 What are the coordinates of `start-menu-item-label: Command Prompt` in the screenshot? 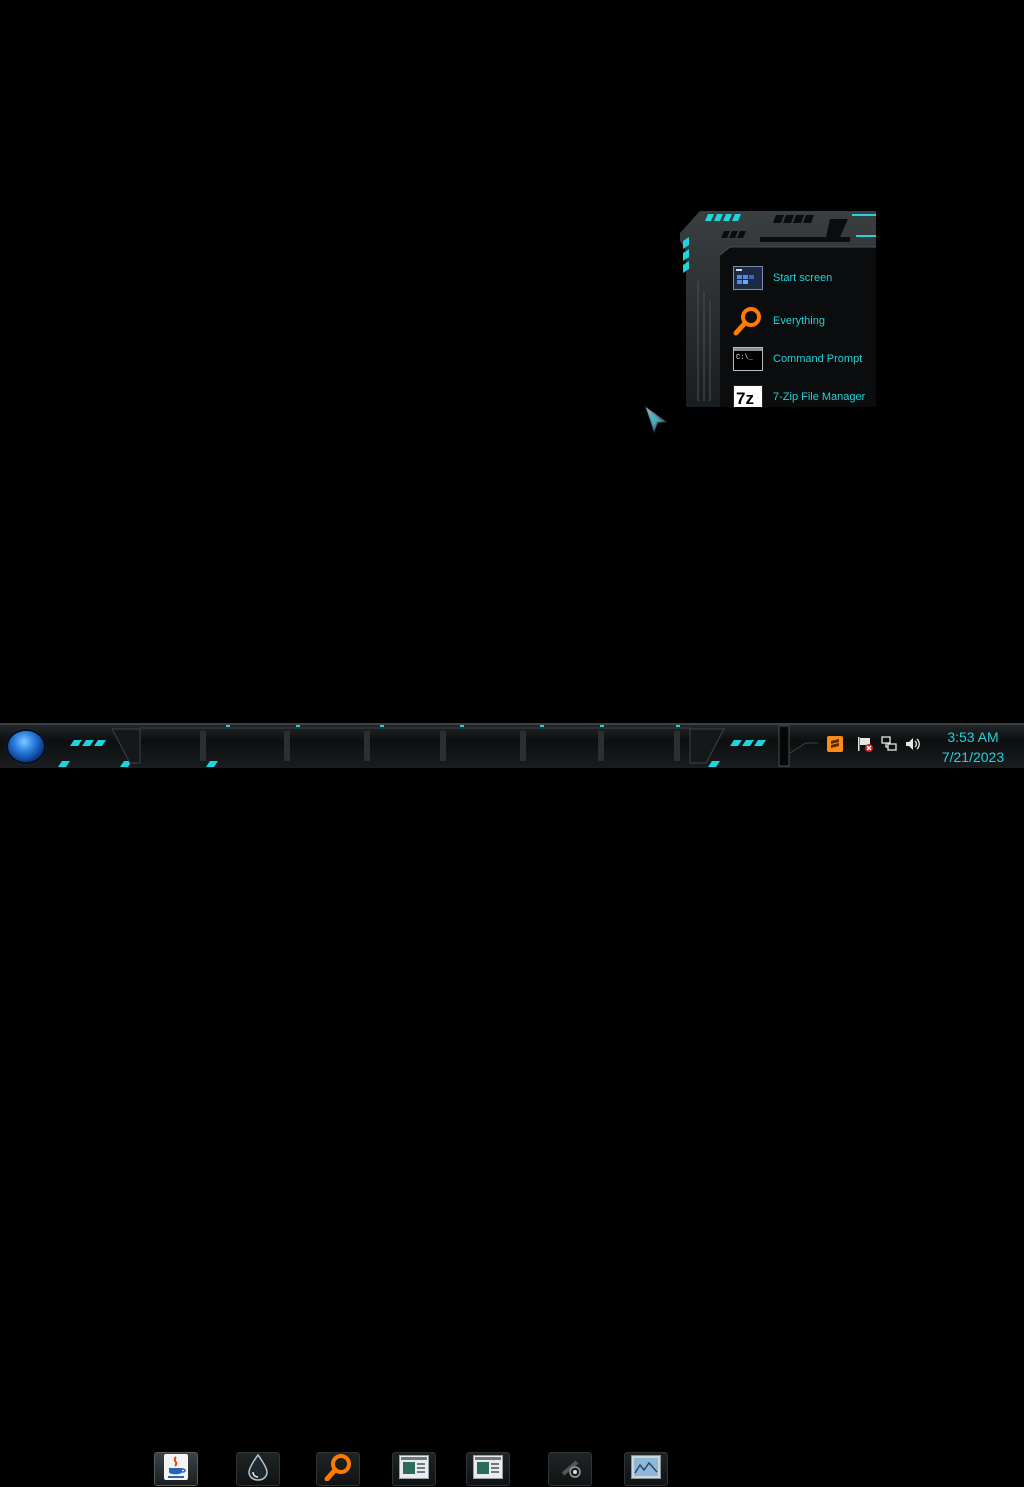 It's located at (818, 359).